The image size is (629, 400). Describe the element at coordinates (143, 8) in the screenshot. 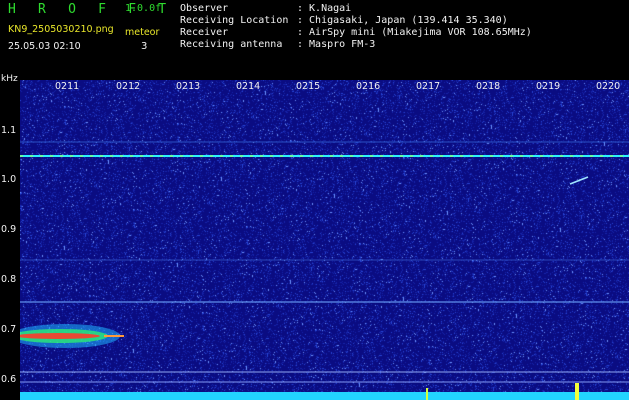

I see `app-version: 1.0.0f` at that location.